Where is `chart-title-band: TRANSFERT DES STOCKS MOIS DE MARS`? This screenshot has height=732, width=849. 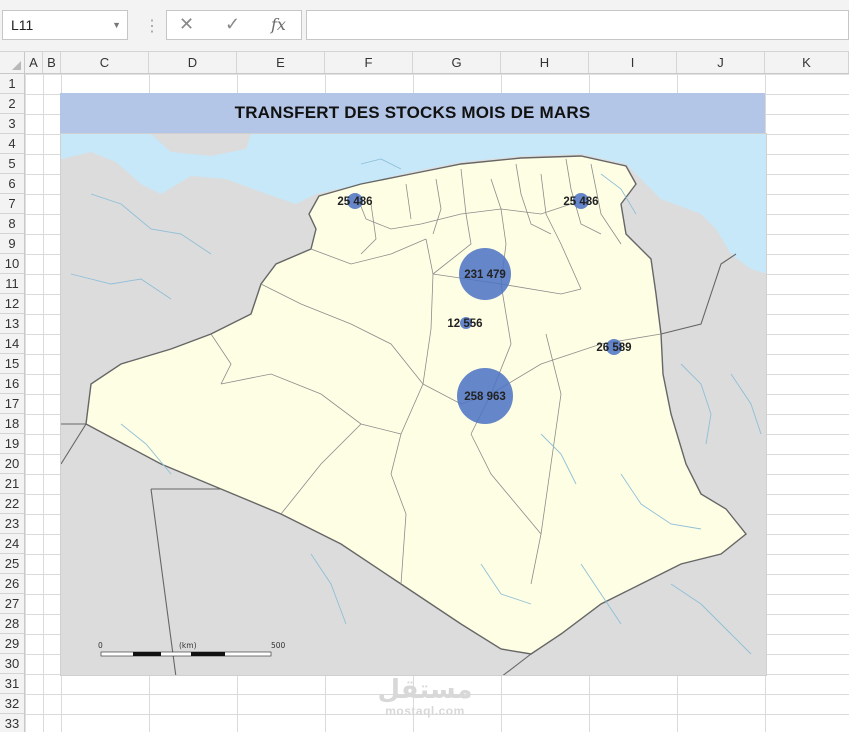 chart-title-band: TRANSFERT DES STOCKS MOIS DE MARS is located at coordinates (412, 113).